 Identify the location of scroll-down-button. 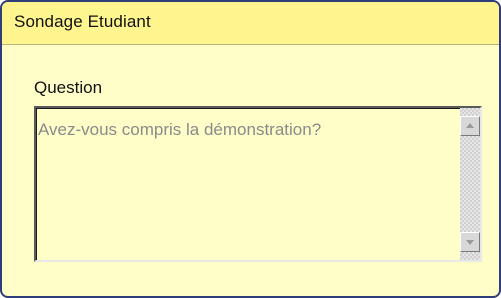
(470, 242).